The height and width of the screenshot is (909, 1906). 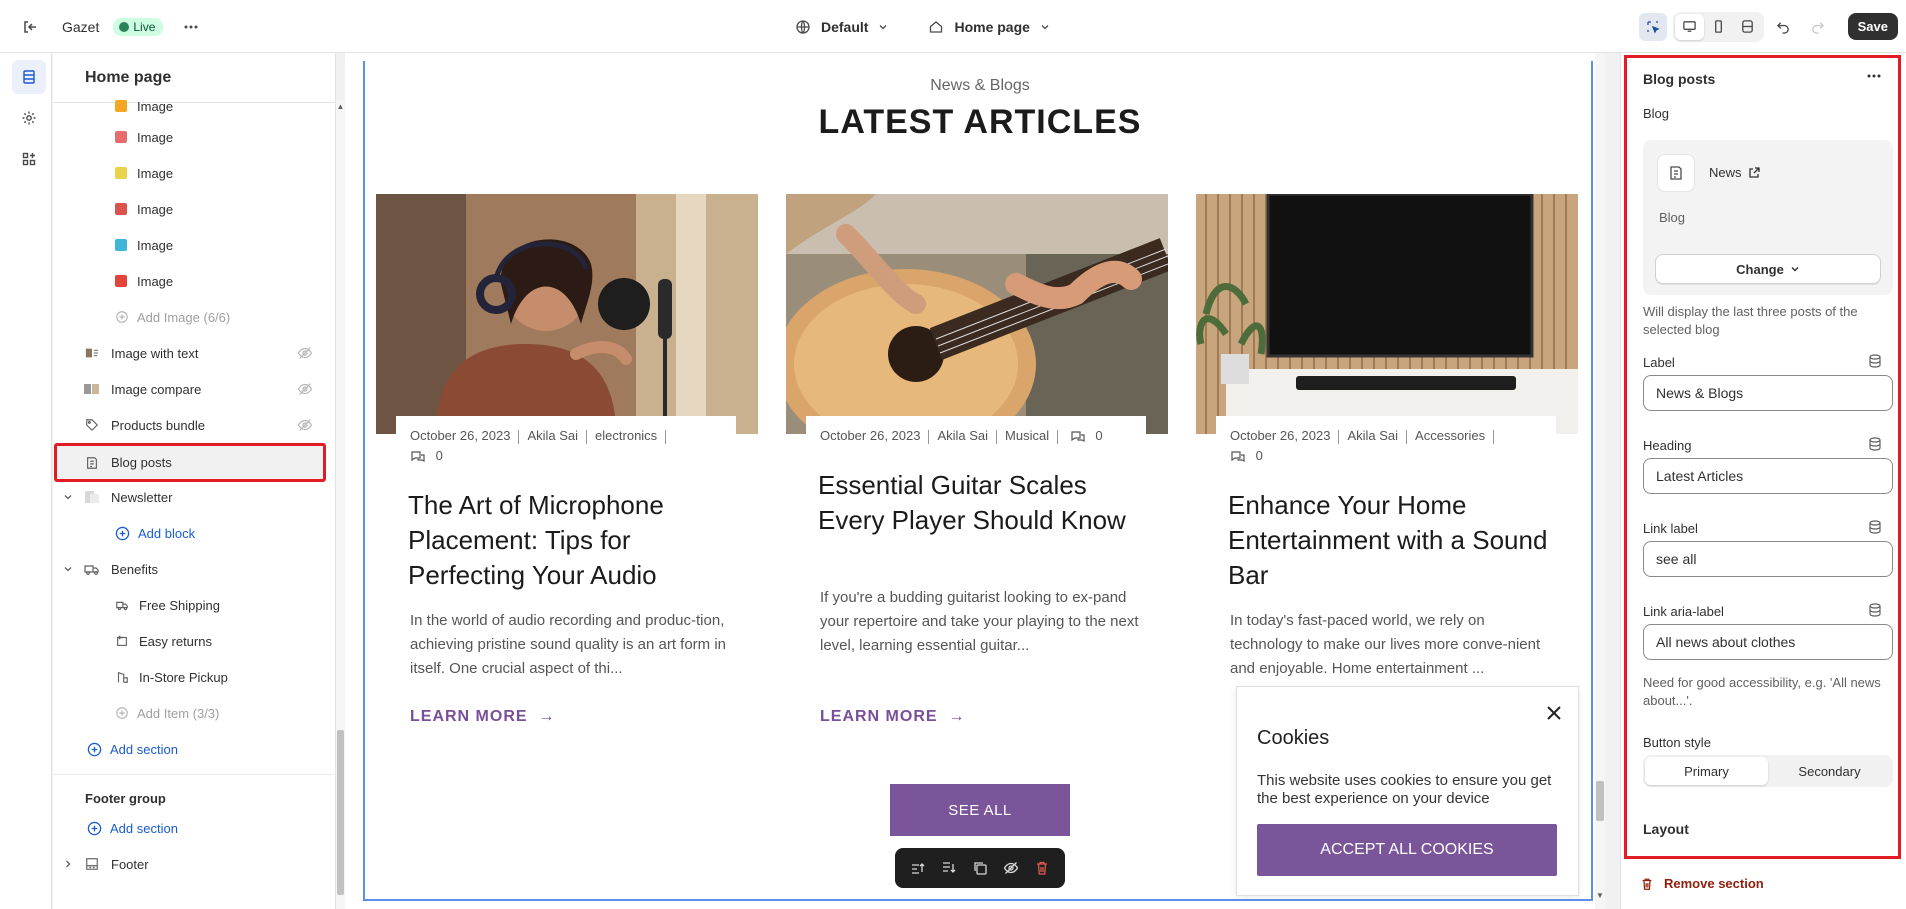 I want to click on top-bar-left: Gazet Live, so click(x=110, y=26).